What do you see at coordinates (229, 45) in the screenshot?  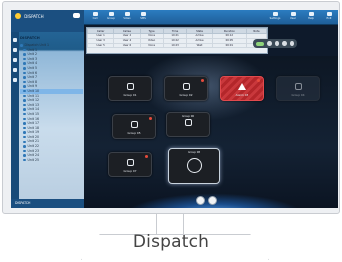 I see `table-cell: 00:01` at bounding box center [229, 45].